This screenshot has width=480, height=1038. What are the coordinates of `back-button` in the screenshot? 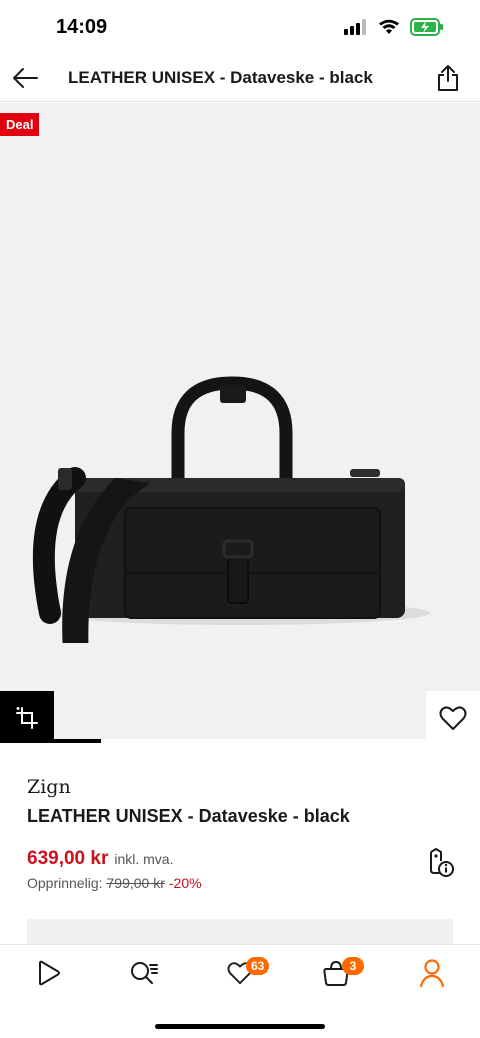 It's located at (25, 78).